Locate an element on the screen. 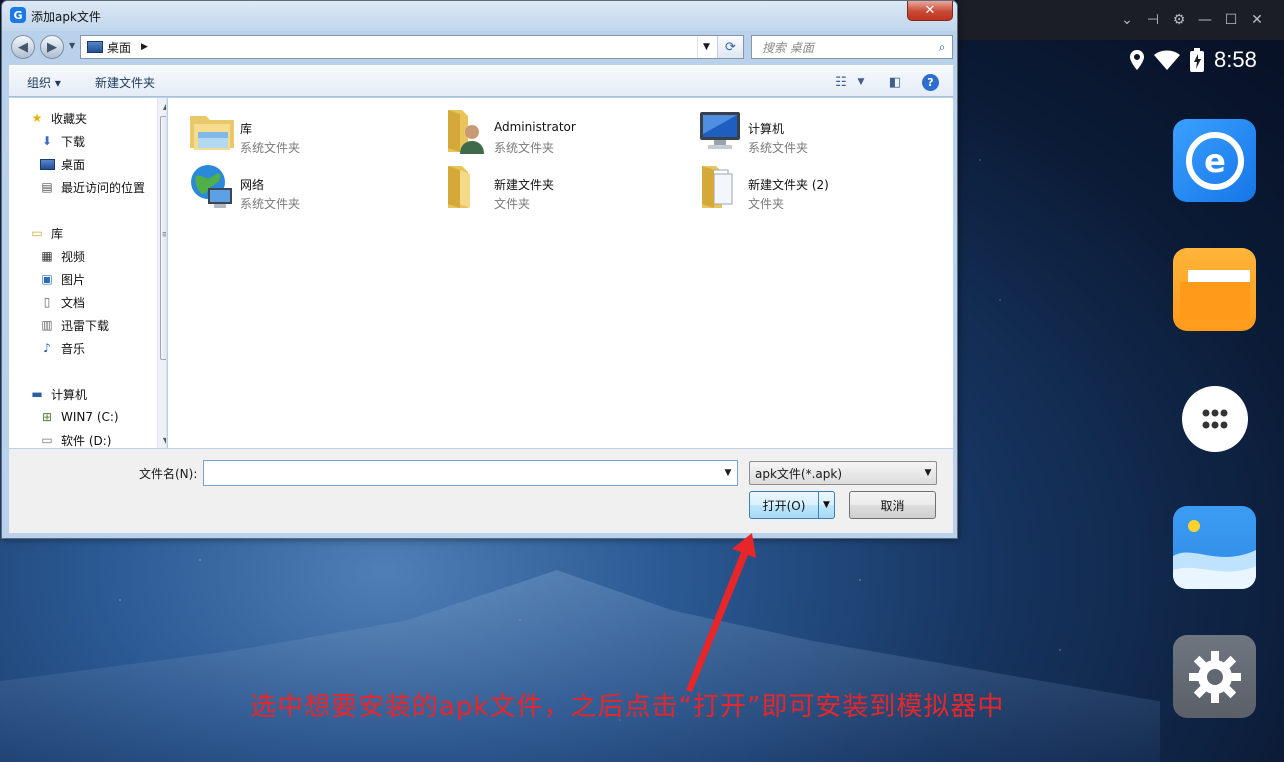 The width and height of the screenshot is (1284, 762). new-folder-button: 新建文件夹 is located at coordinates (125, 82).